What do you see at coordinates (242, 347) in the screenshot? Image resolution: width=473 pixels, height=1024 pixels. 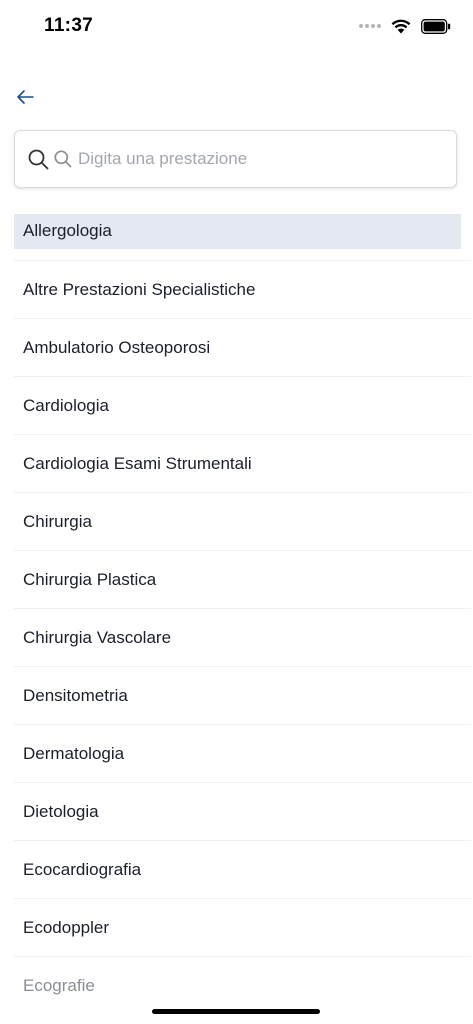 I see `list-item-ambulatorio-osteoporosi: Ambulatorio Osteoporosi` at bounding box center [242, 347].